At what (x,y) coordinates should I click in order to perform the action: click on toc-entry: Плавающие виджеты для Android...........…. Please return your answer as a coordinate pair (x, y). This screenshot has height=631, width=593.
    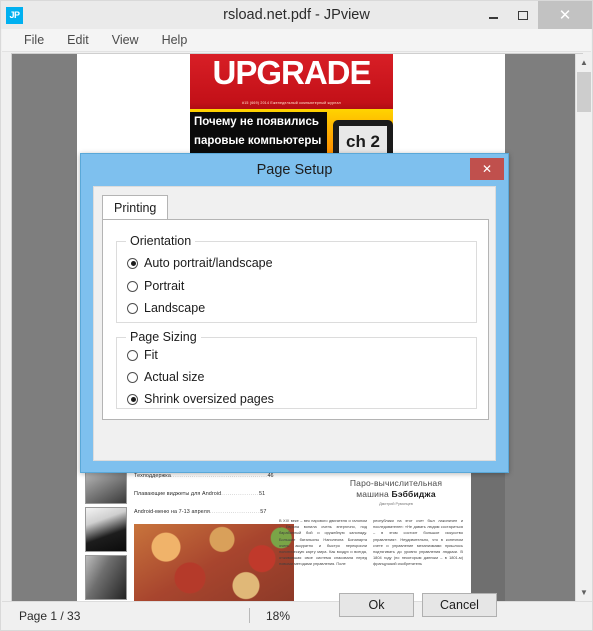
    Looking at the image, I should click on (199, 494).